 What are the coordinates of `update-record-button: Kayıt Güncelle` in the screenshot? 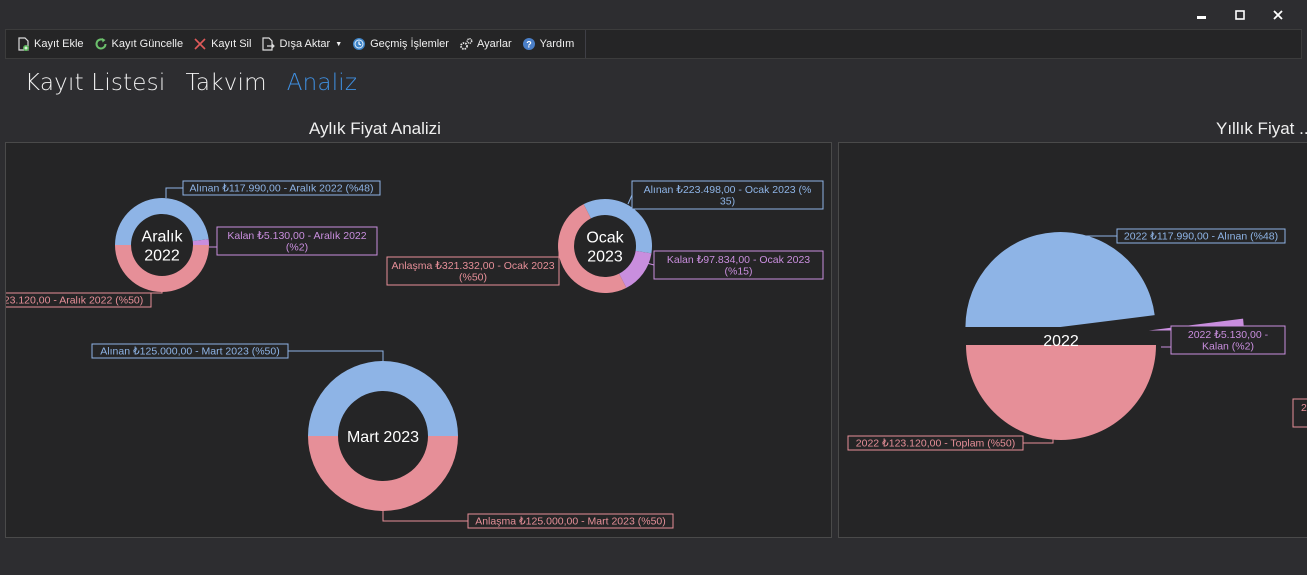 It's located at (139, 44).